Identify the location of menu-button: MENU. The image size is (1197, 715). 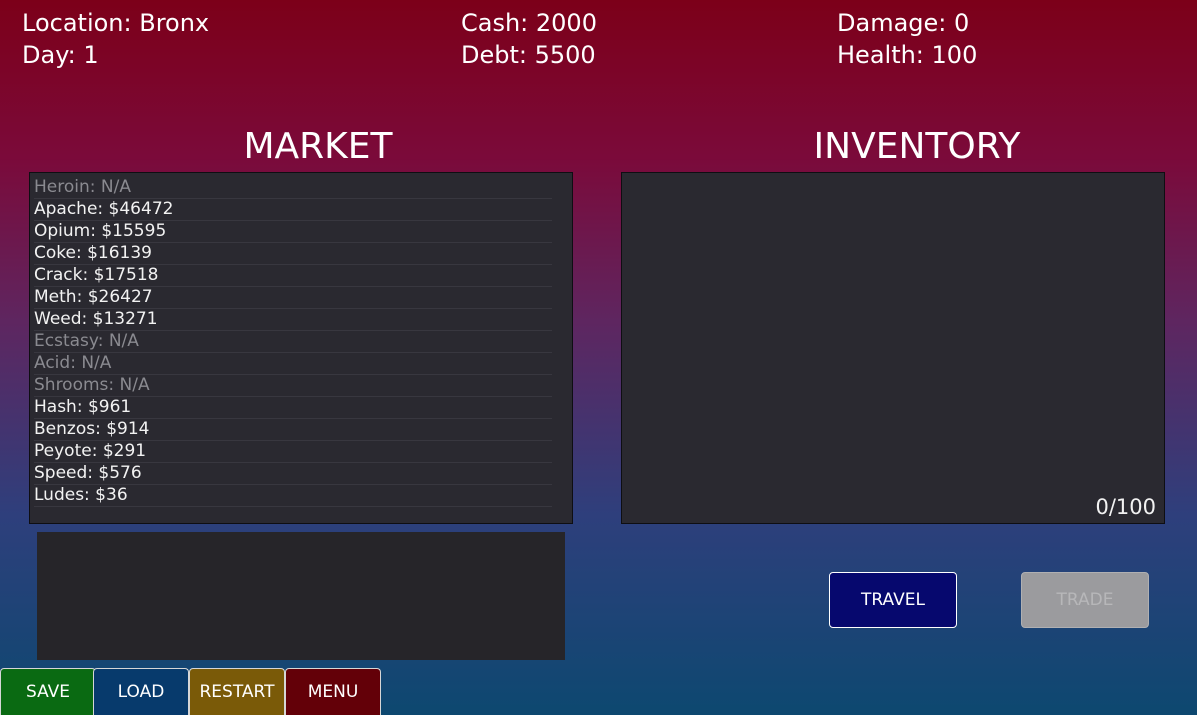
(333, 691).